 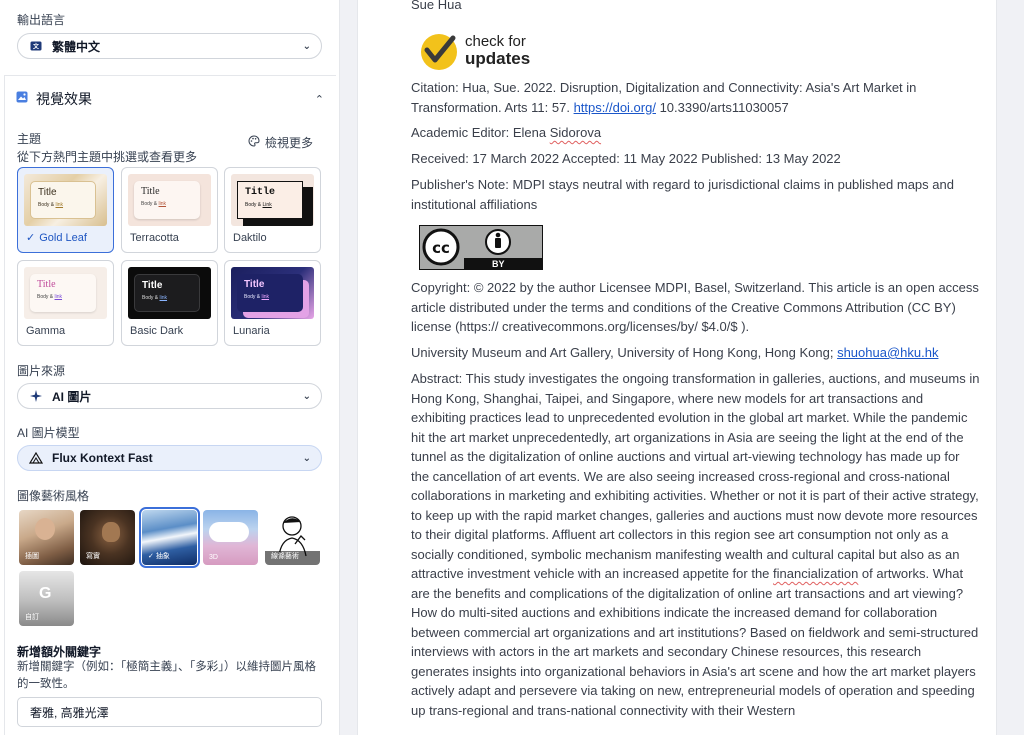 What do you see at coordinates (48, 433) in the screenshot?
I see `ai-model-label: AI 圖片模型` at bounding box center [48, 433].